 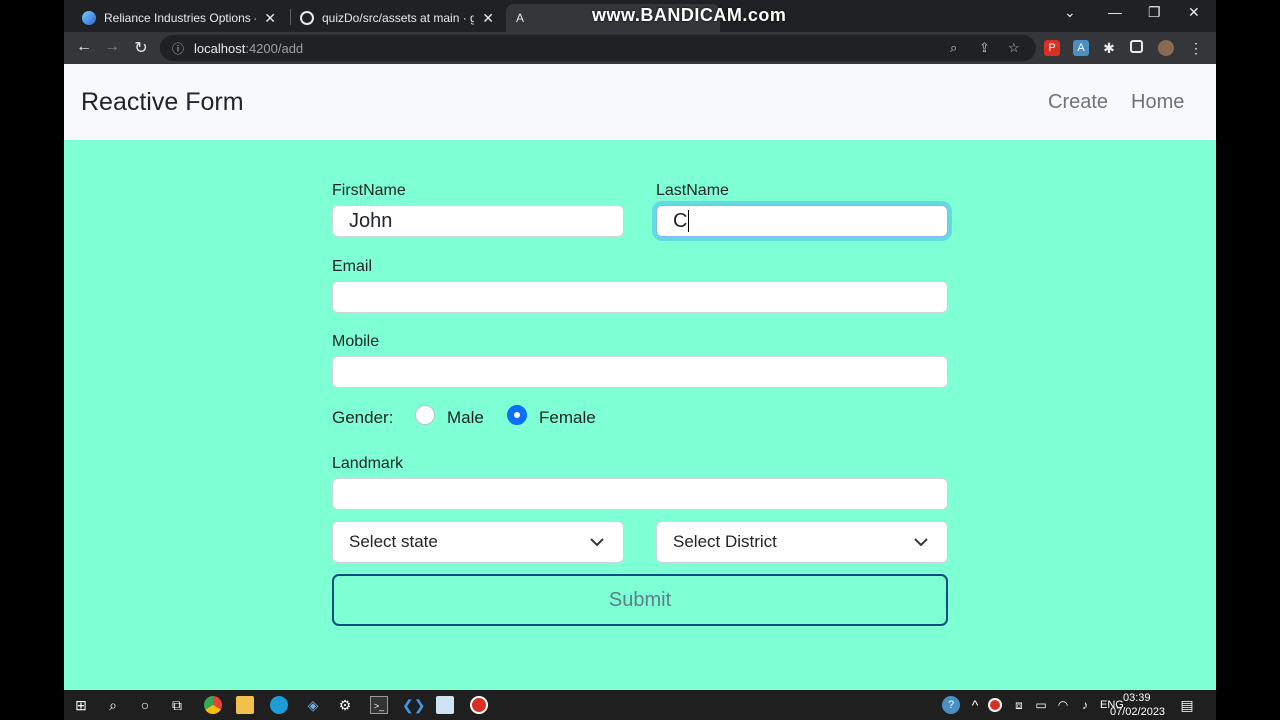 I want to click on minimize-icon: —, so click(x=1115, y=12).